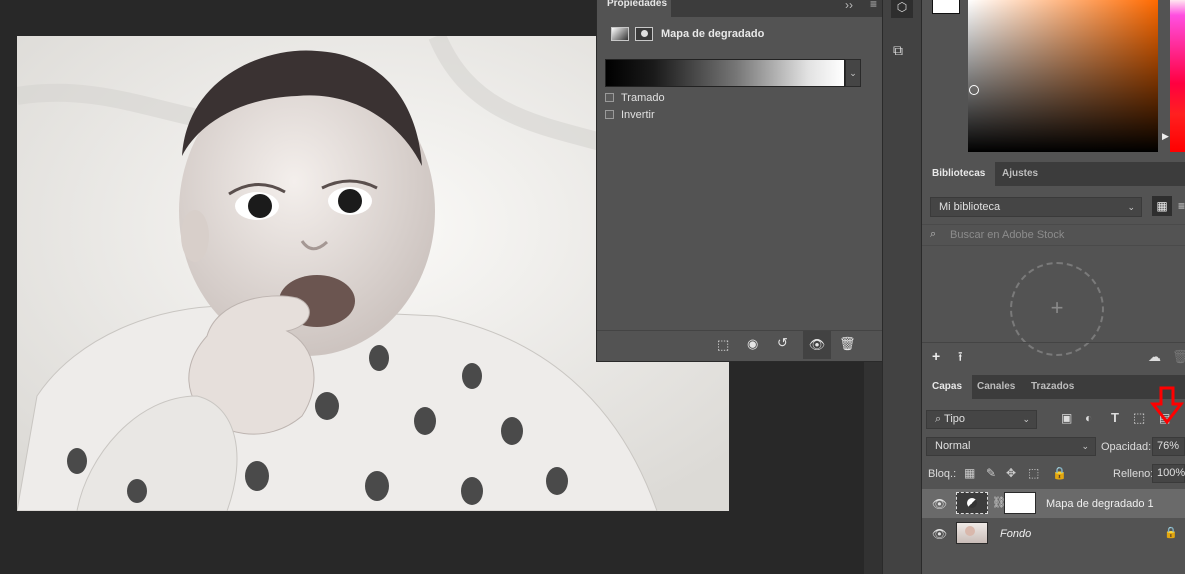 The width and height of the screenshot is (1185, 574). I want to click on opacity-value: 76%, so click(1168, 446).